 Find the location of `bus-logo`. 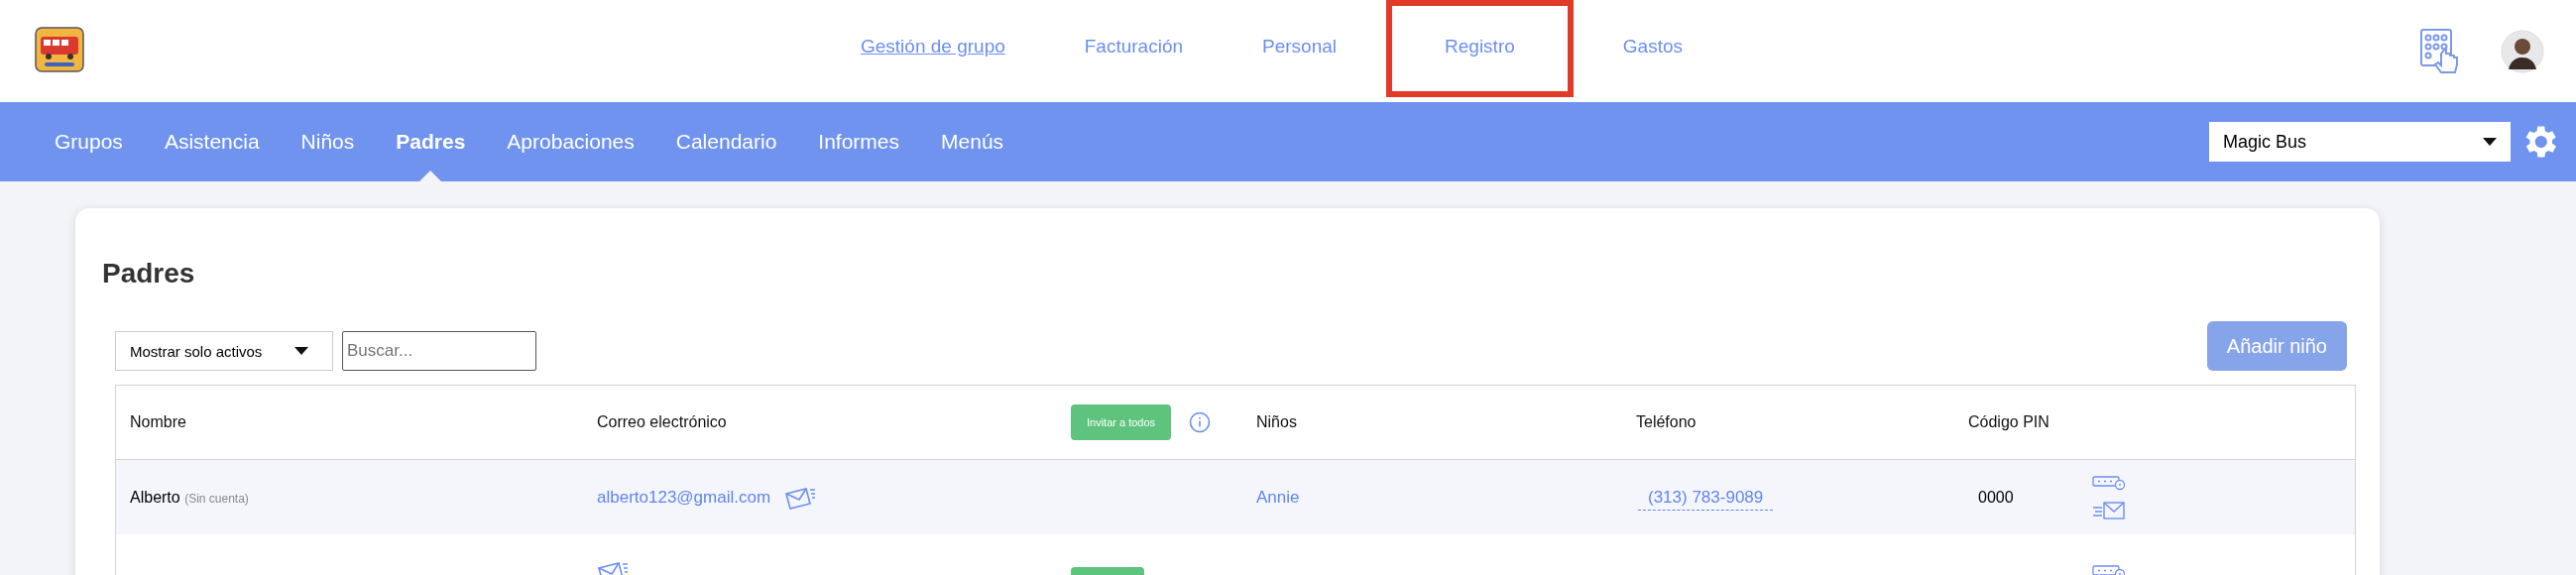

bus-logo is located at coordinates (59, 49).